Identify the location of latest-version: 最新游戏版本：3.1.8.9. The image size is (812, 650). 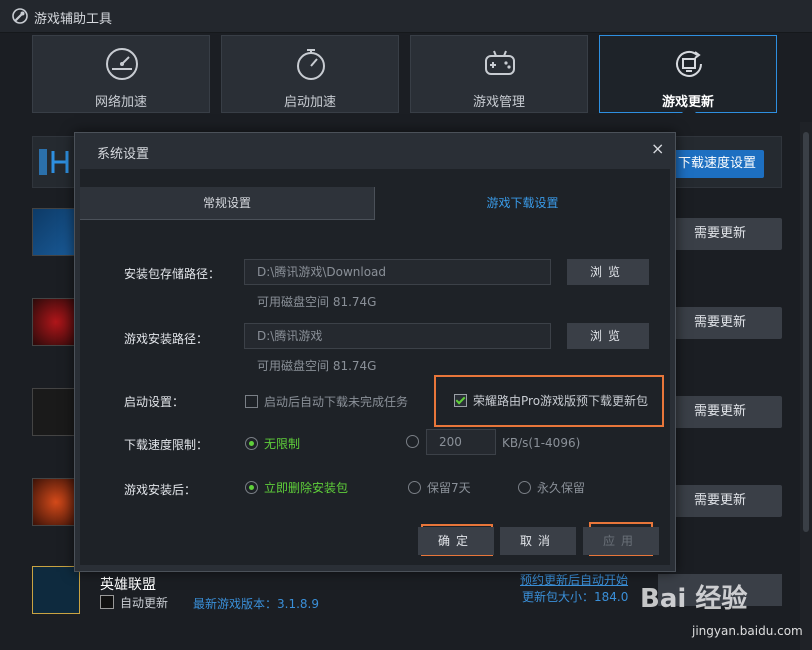
(256, 604).